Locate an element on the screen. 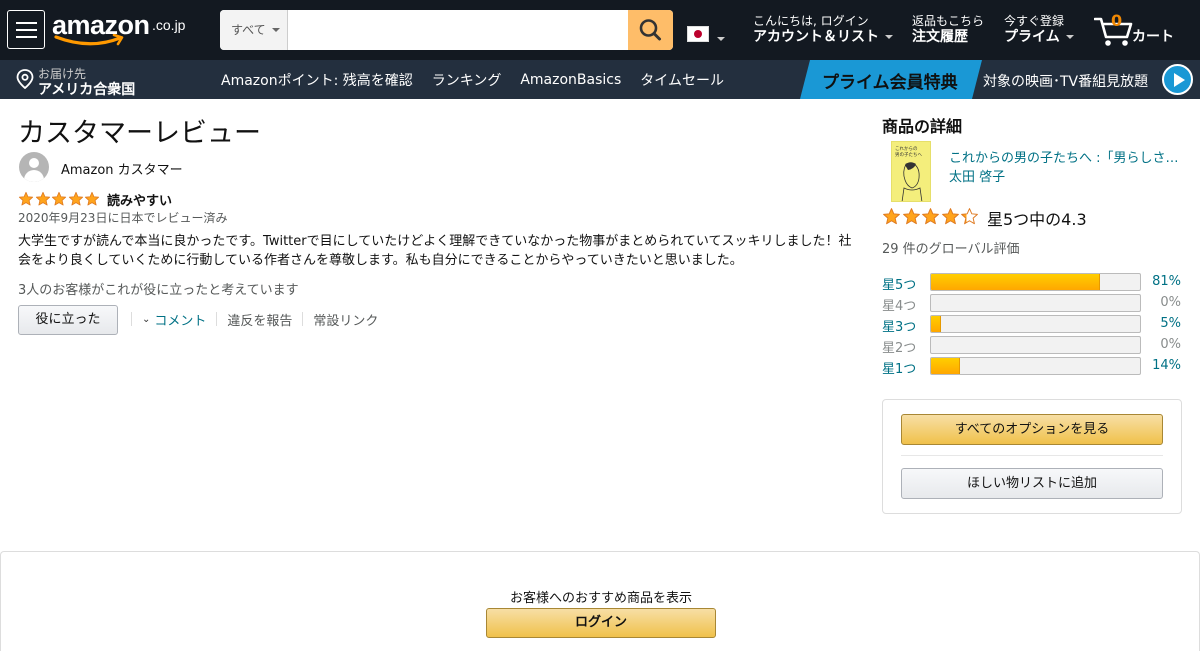  product-author-link: 太田 啓子 is located at coordinates (977, 175).